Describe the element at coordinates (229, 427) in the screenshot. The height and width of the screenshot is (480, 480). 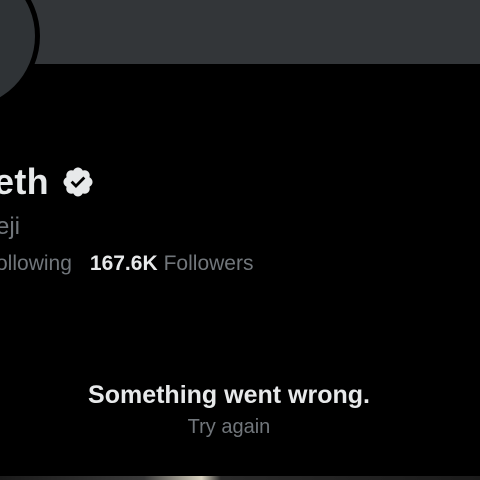
I see `try-again-button: Try again` at that location.